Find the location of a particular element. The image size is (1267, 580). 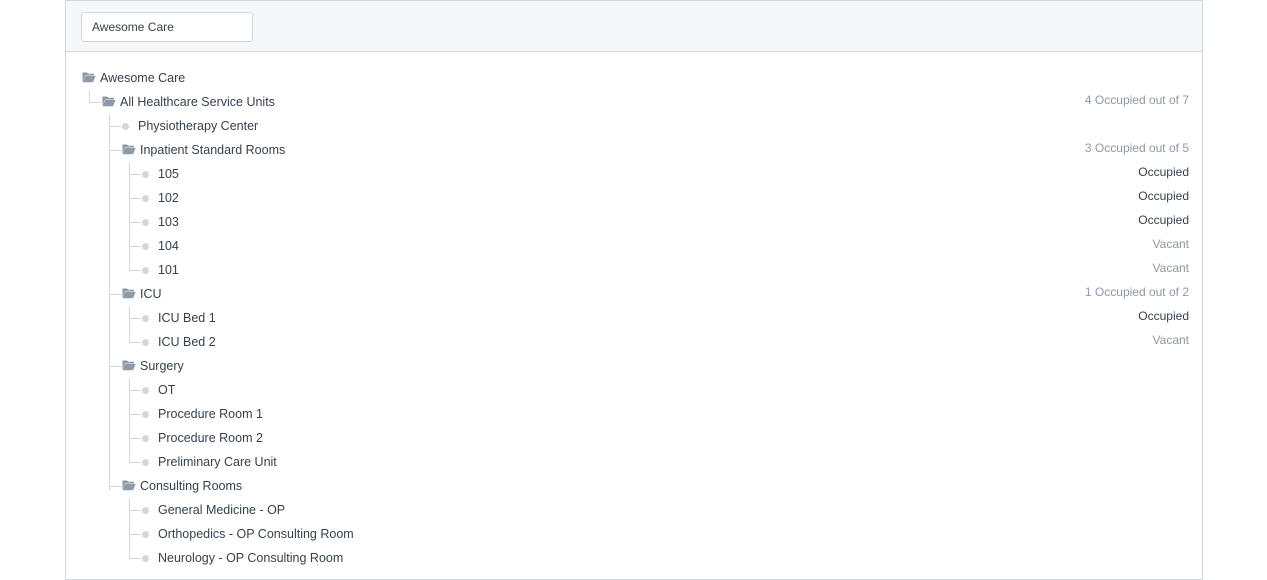

occupancy-summary: 3 Occupied out of 5 is located at coordinates (1136, 148).